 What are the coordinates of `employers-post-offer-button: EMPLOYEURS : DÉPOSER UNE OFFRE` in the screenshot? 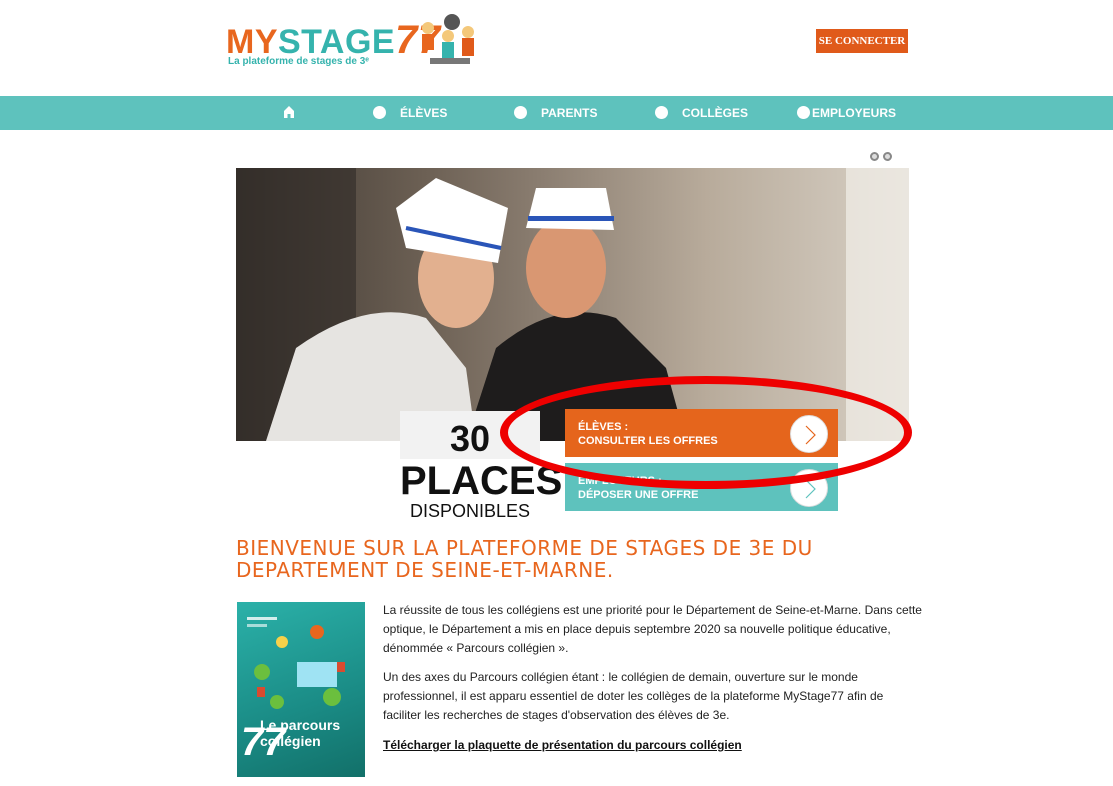 It's located at (701, 487).